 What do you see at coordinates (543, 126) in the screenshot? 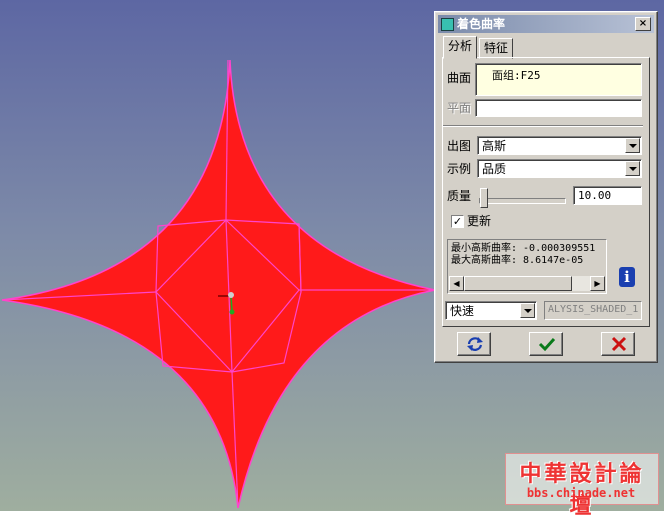
I see `divider` at bounding box center [543, 126].